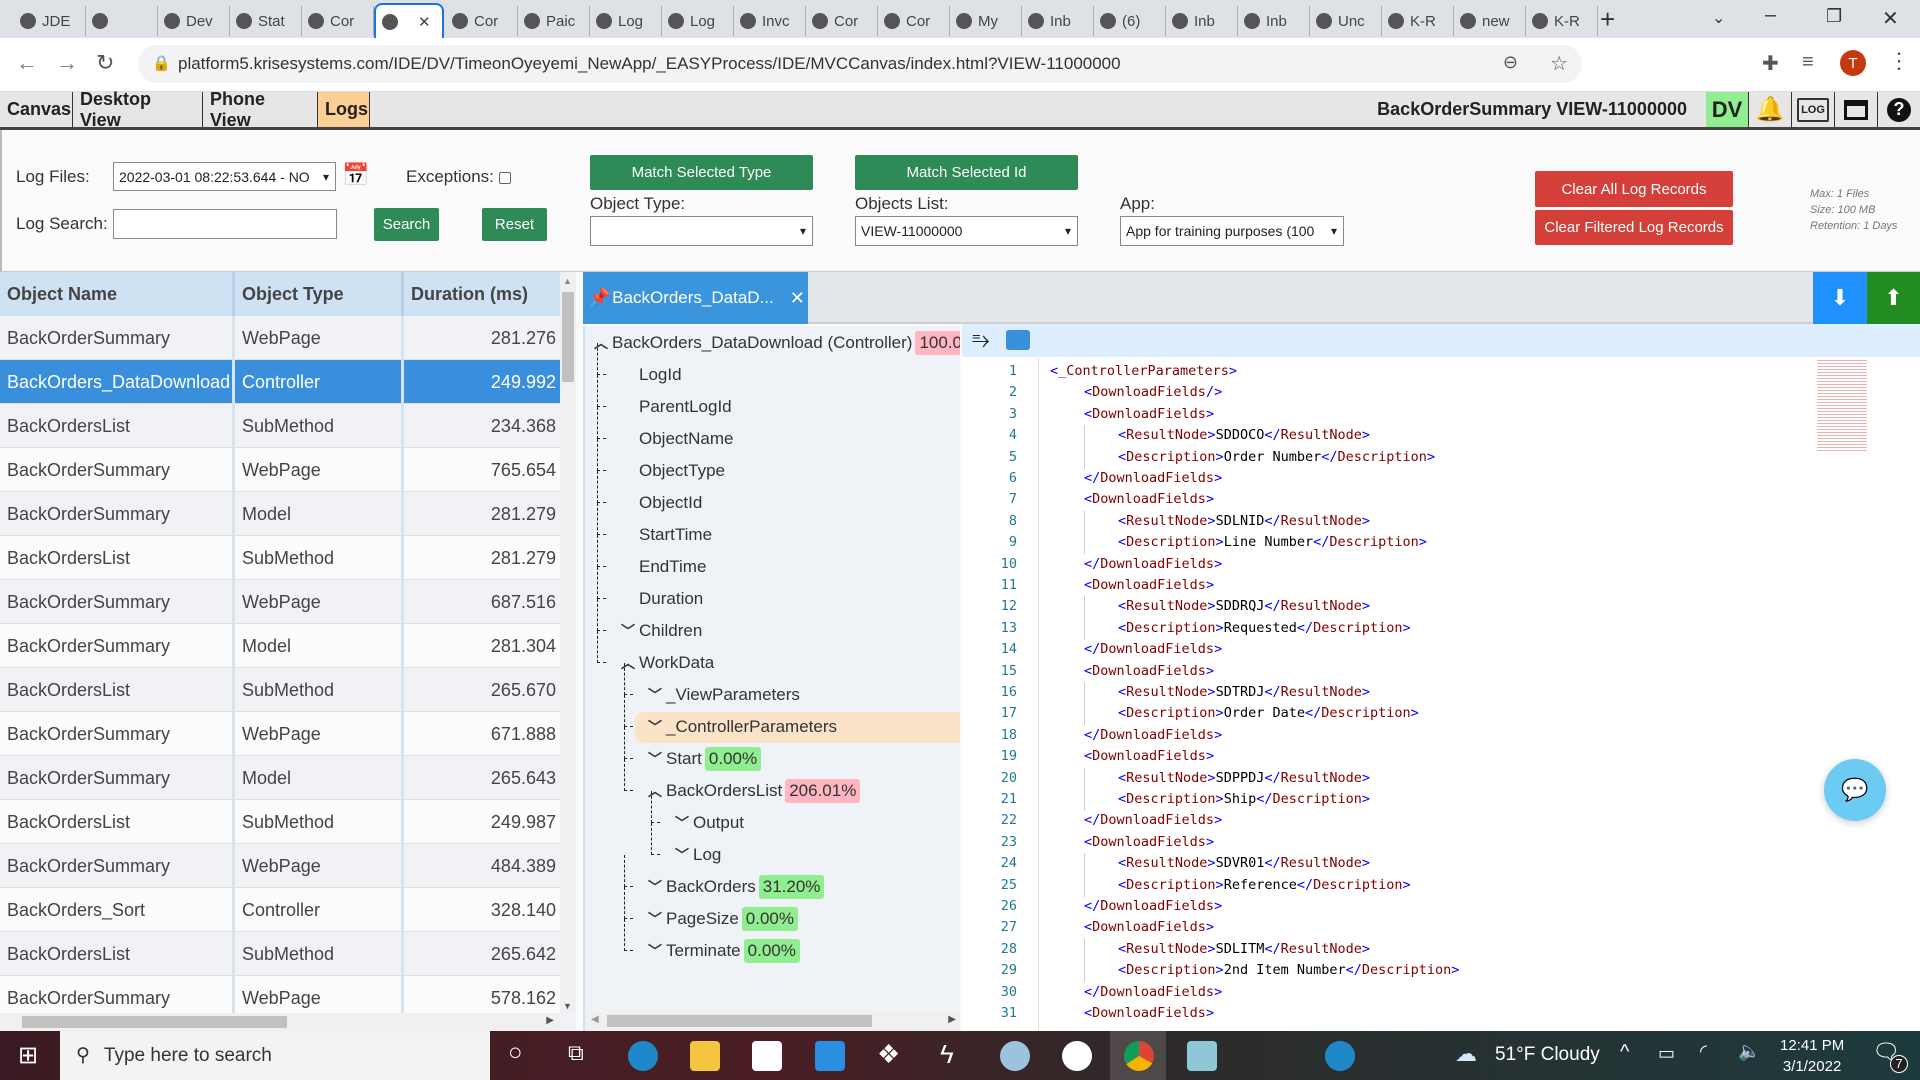 This screenshot has height=1080, width=1920. What do you see at coordinates (643, 1056) in the screenshot?
I see `edge-icon` at bounding box center [643, 1056].